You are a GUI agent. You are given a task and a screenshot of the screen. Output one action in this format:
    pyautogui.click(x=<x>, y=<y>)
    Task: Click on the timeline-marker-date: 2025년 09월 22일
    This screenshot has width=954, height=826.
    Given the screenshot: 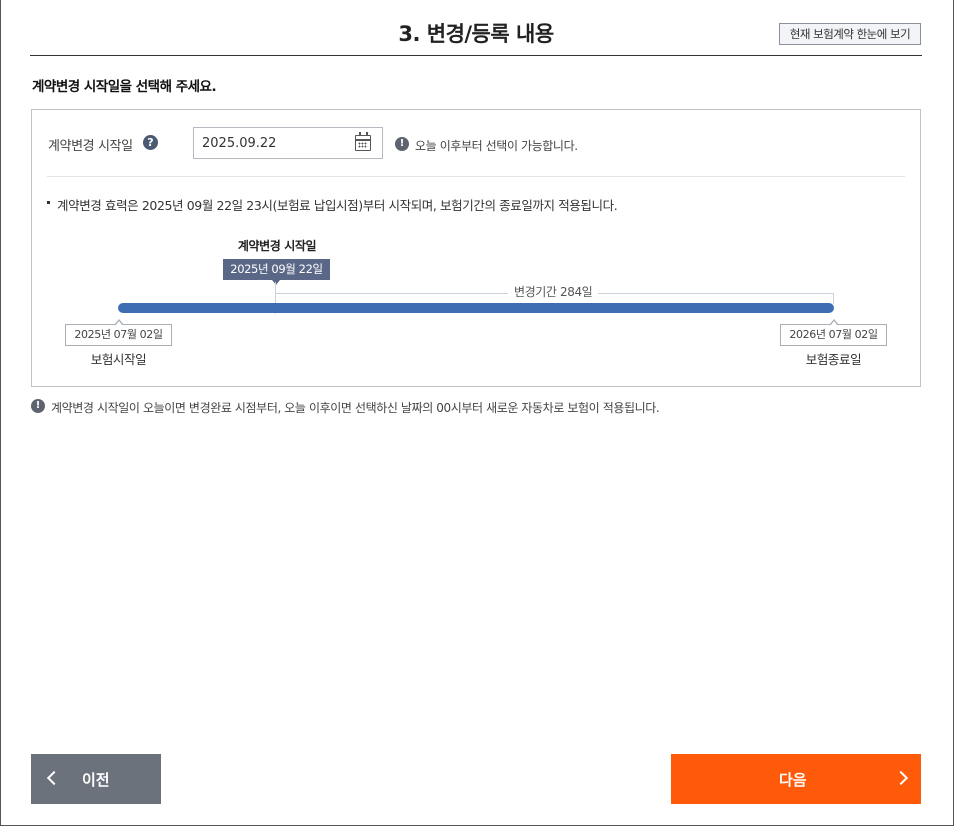 What is the action you would take?
    pyautogui.click(x=276, y=272)
    